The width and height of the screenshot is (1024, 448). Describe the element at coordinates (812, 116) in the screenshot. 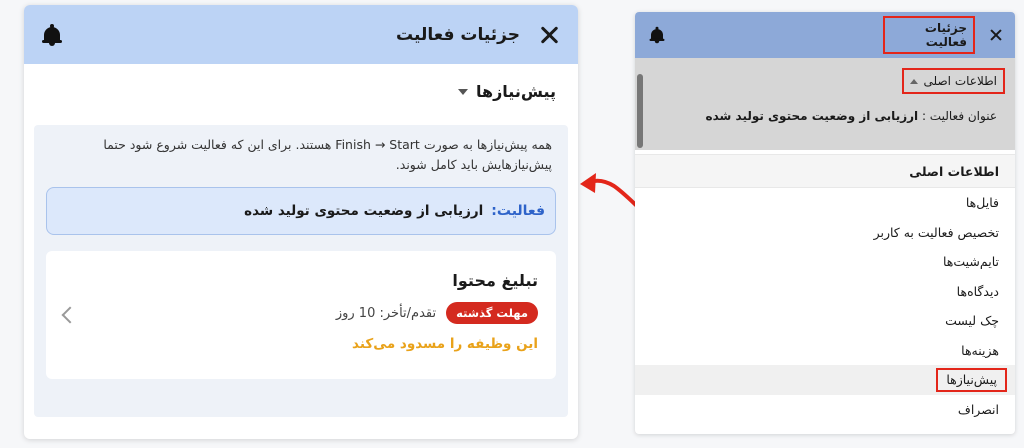

I see `field-value: ارزیابی از وضعیت محتوی تولید شده` at that location.